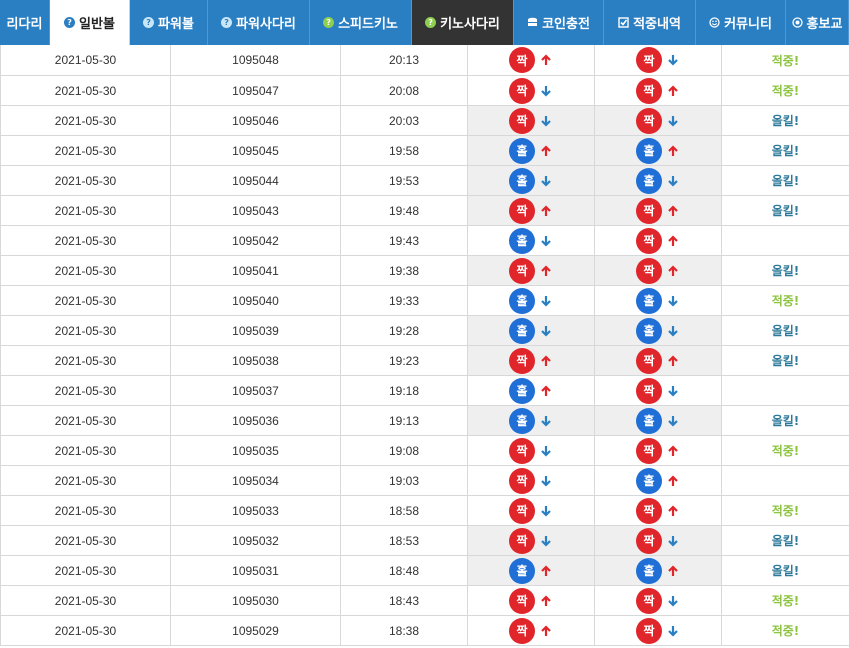  I want to click on nav-tab: ? 스피드키노, so click(361, 22).